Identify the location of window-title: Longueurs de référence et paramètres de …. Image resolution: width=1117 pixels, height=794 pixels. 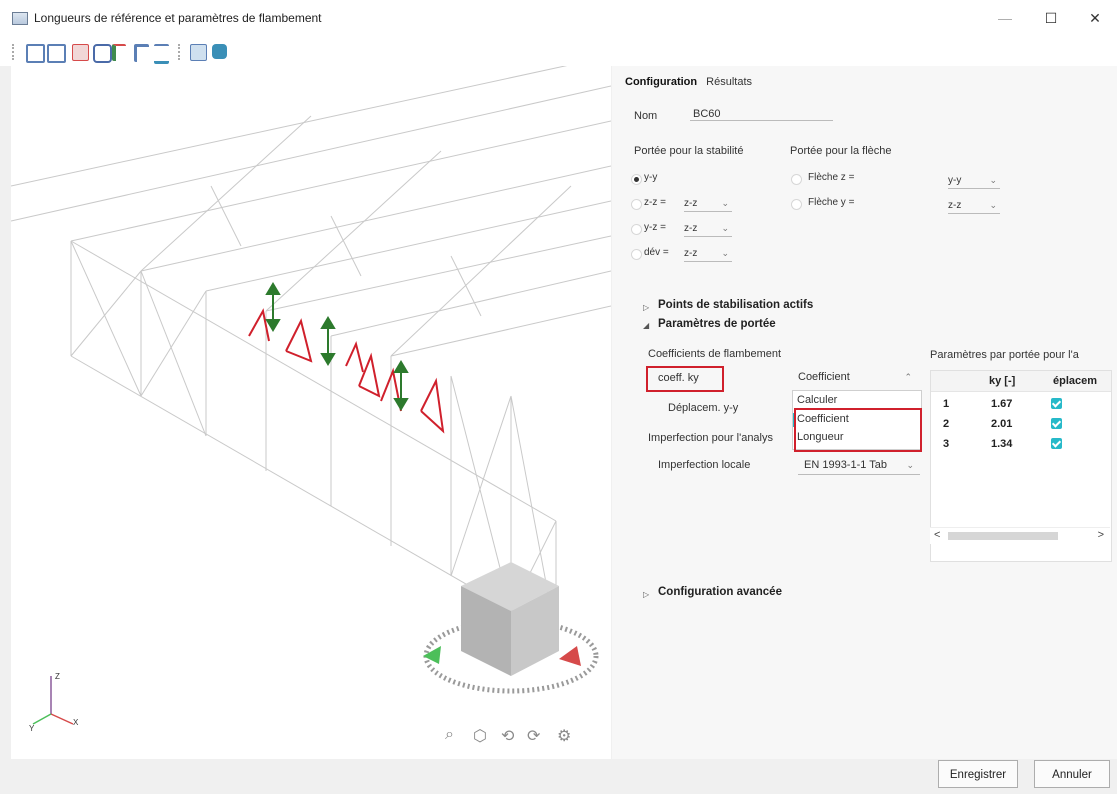
(178, 18).